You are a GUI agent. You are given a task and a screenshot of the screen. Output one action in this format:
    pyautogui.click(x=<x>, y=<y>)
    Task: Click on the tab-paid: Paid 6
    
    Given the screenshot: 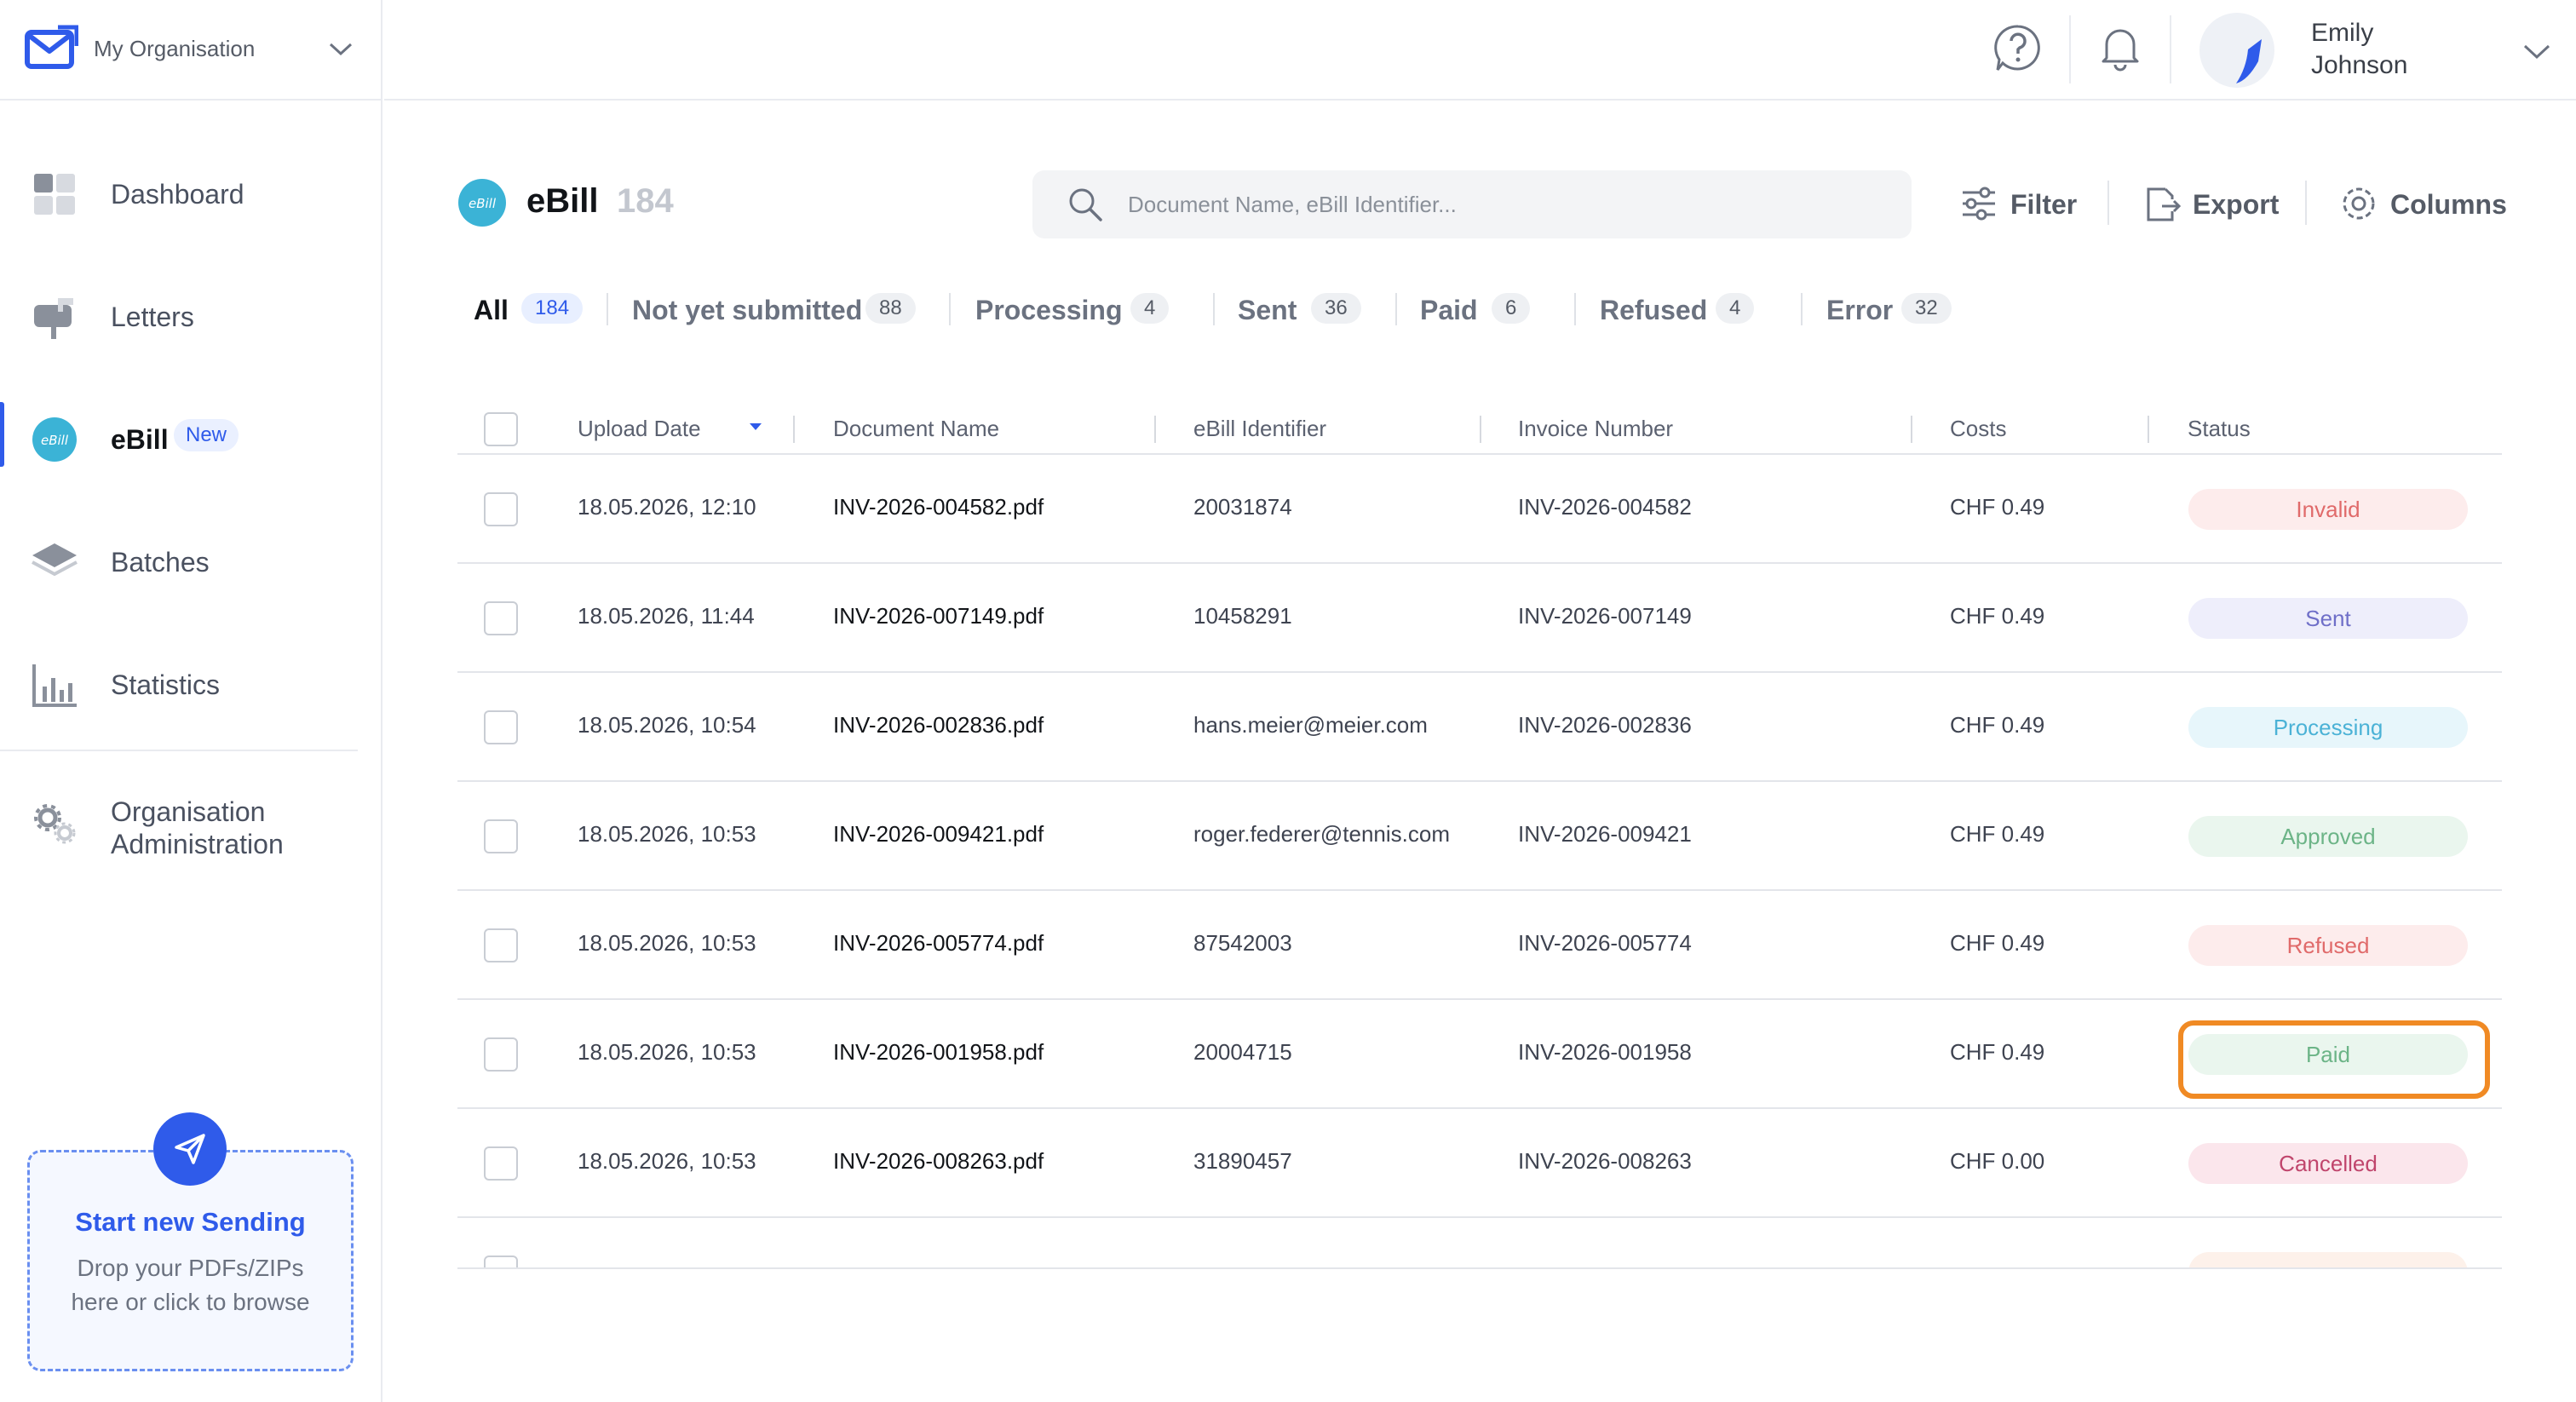 What is the action you would take?
    pyautogui.click(x=1484, y=309)
    